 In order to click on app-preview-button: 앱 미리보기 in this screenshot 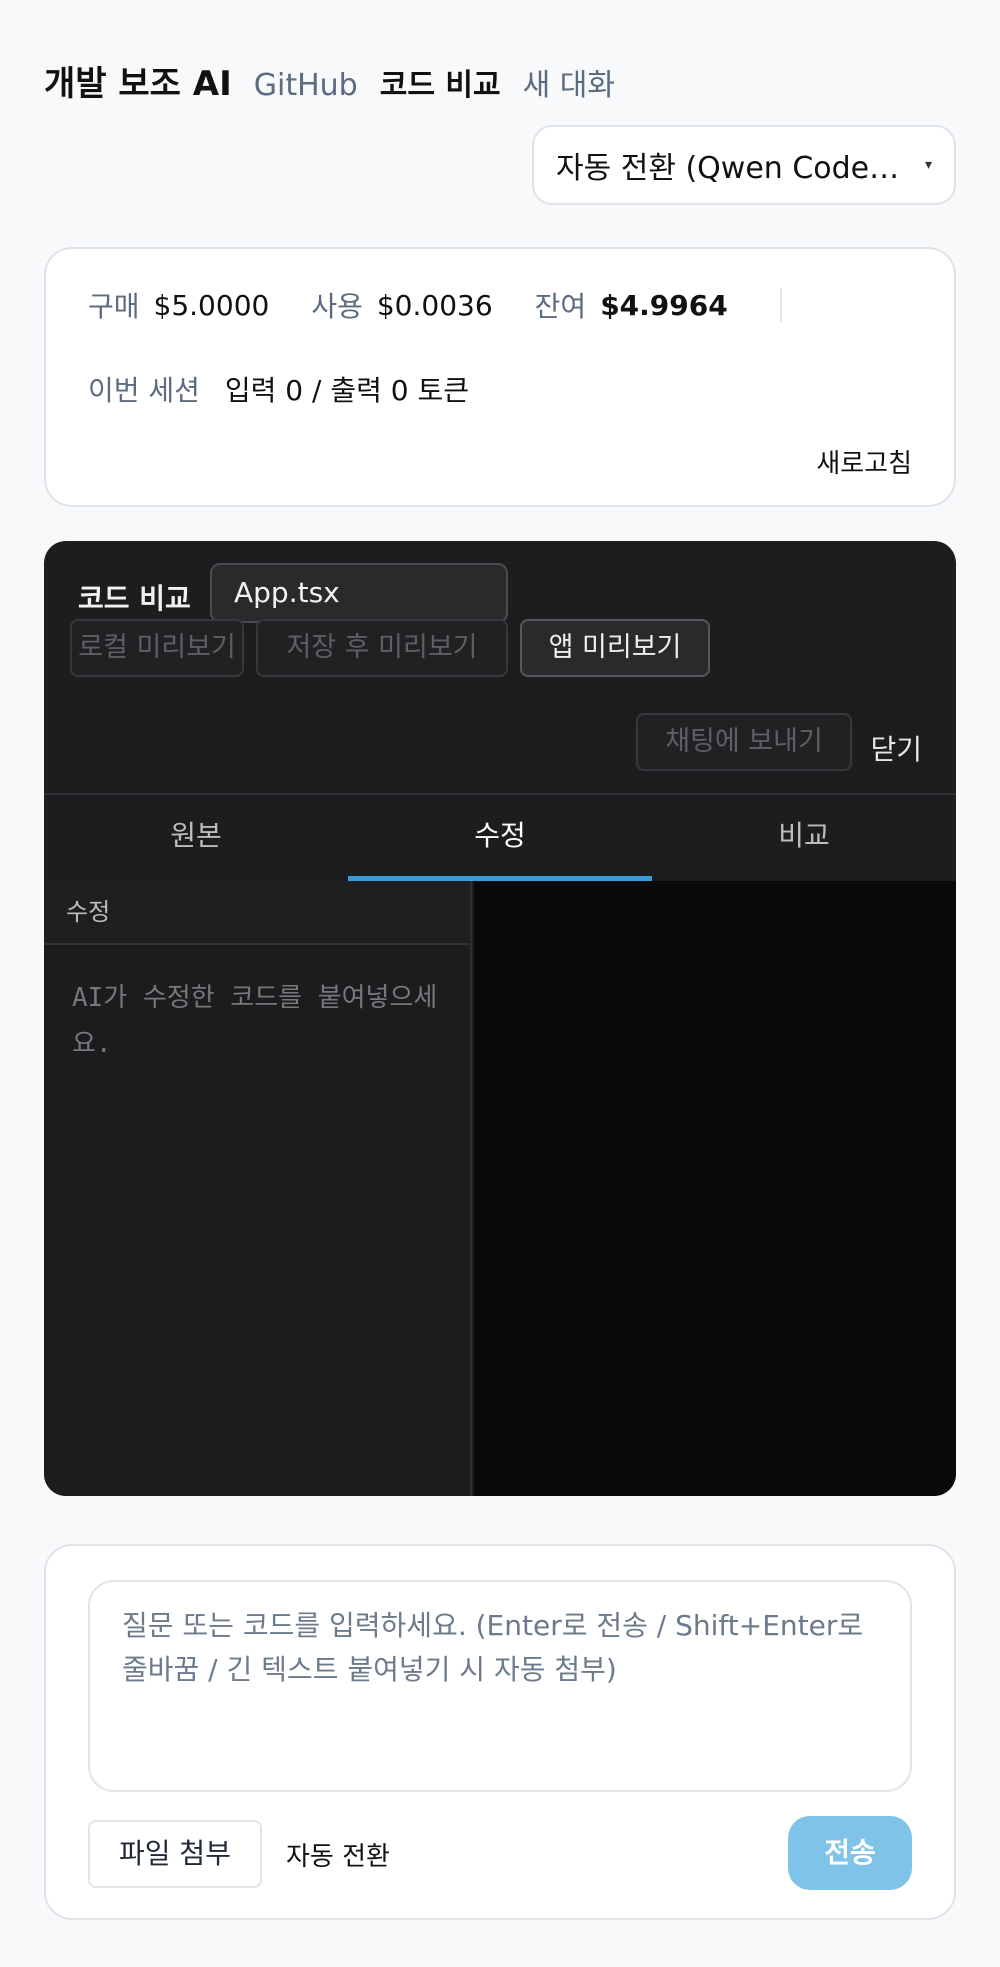, I will do `click(615, 648)`.